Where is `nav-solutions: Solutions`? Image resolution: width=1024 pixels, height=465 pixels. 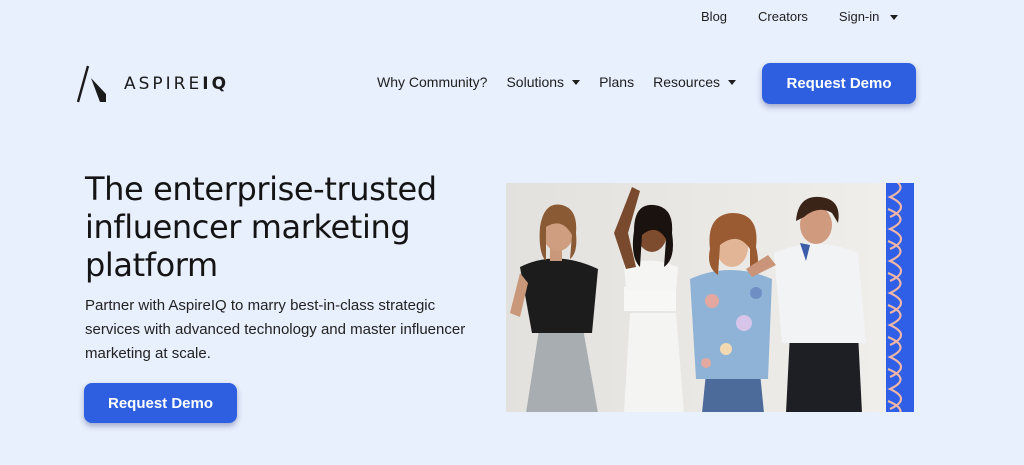 nav-solutions: Solutions is located at coordinates (543, 82).